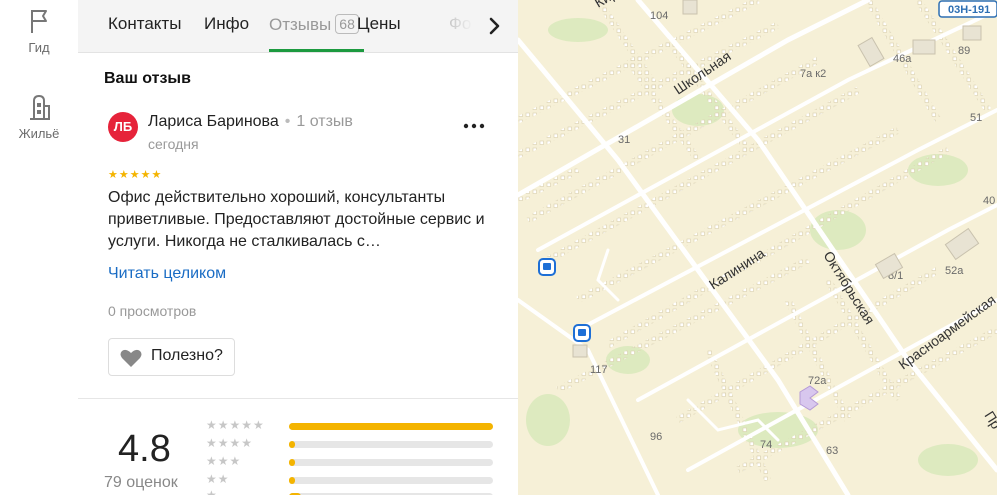  I want to click on useful-button: Полезно?, so click(171, 357).